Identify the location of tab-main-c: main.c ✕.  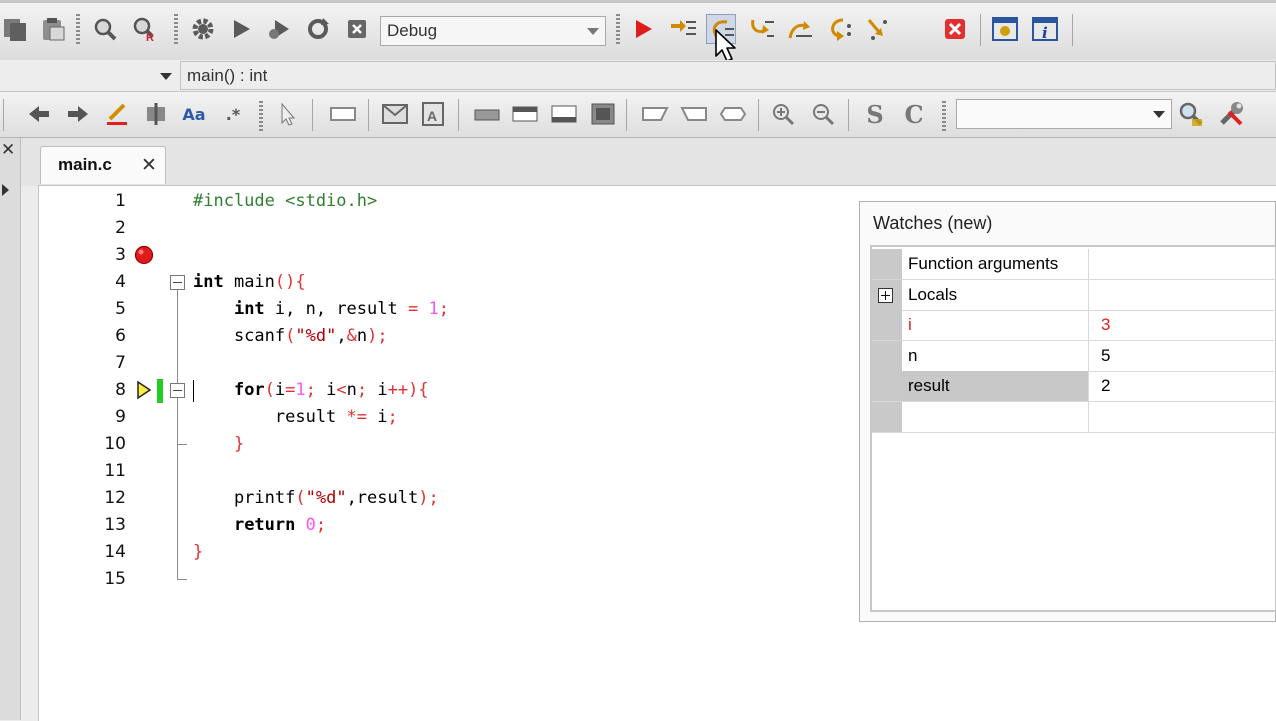
(103, 165).